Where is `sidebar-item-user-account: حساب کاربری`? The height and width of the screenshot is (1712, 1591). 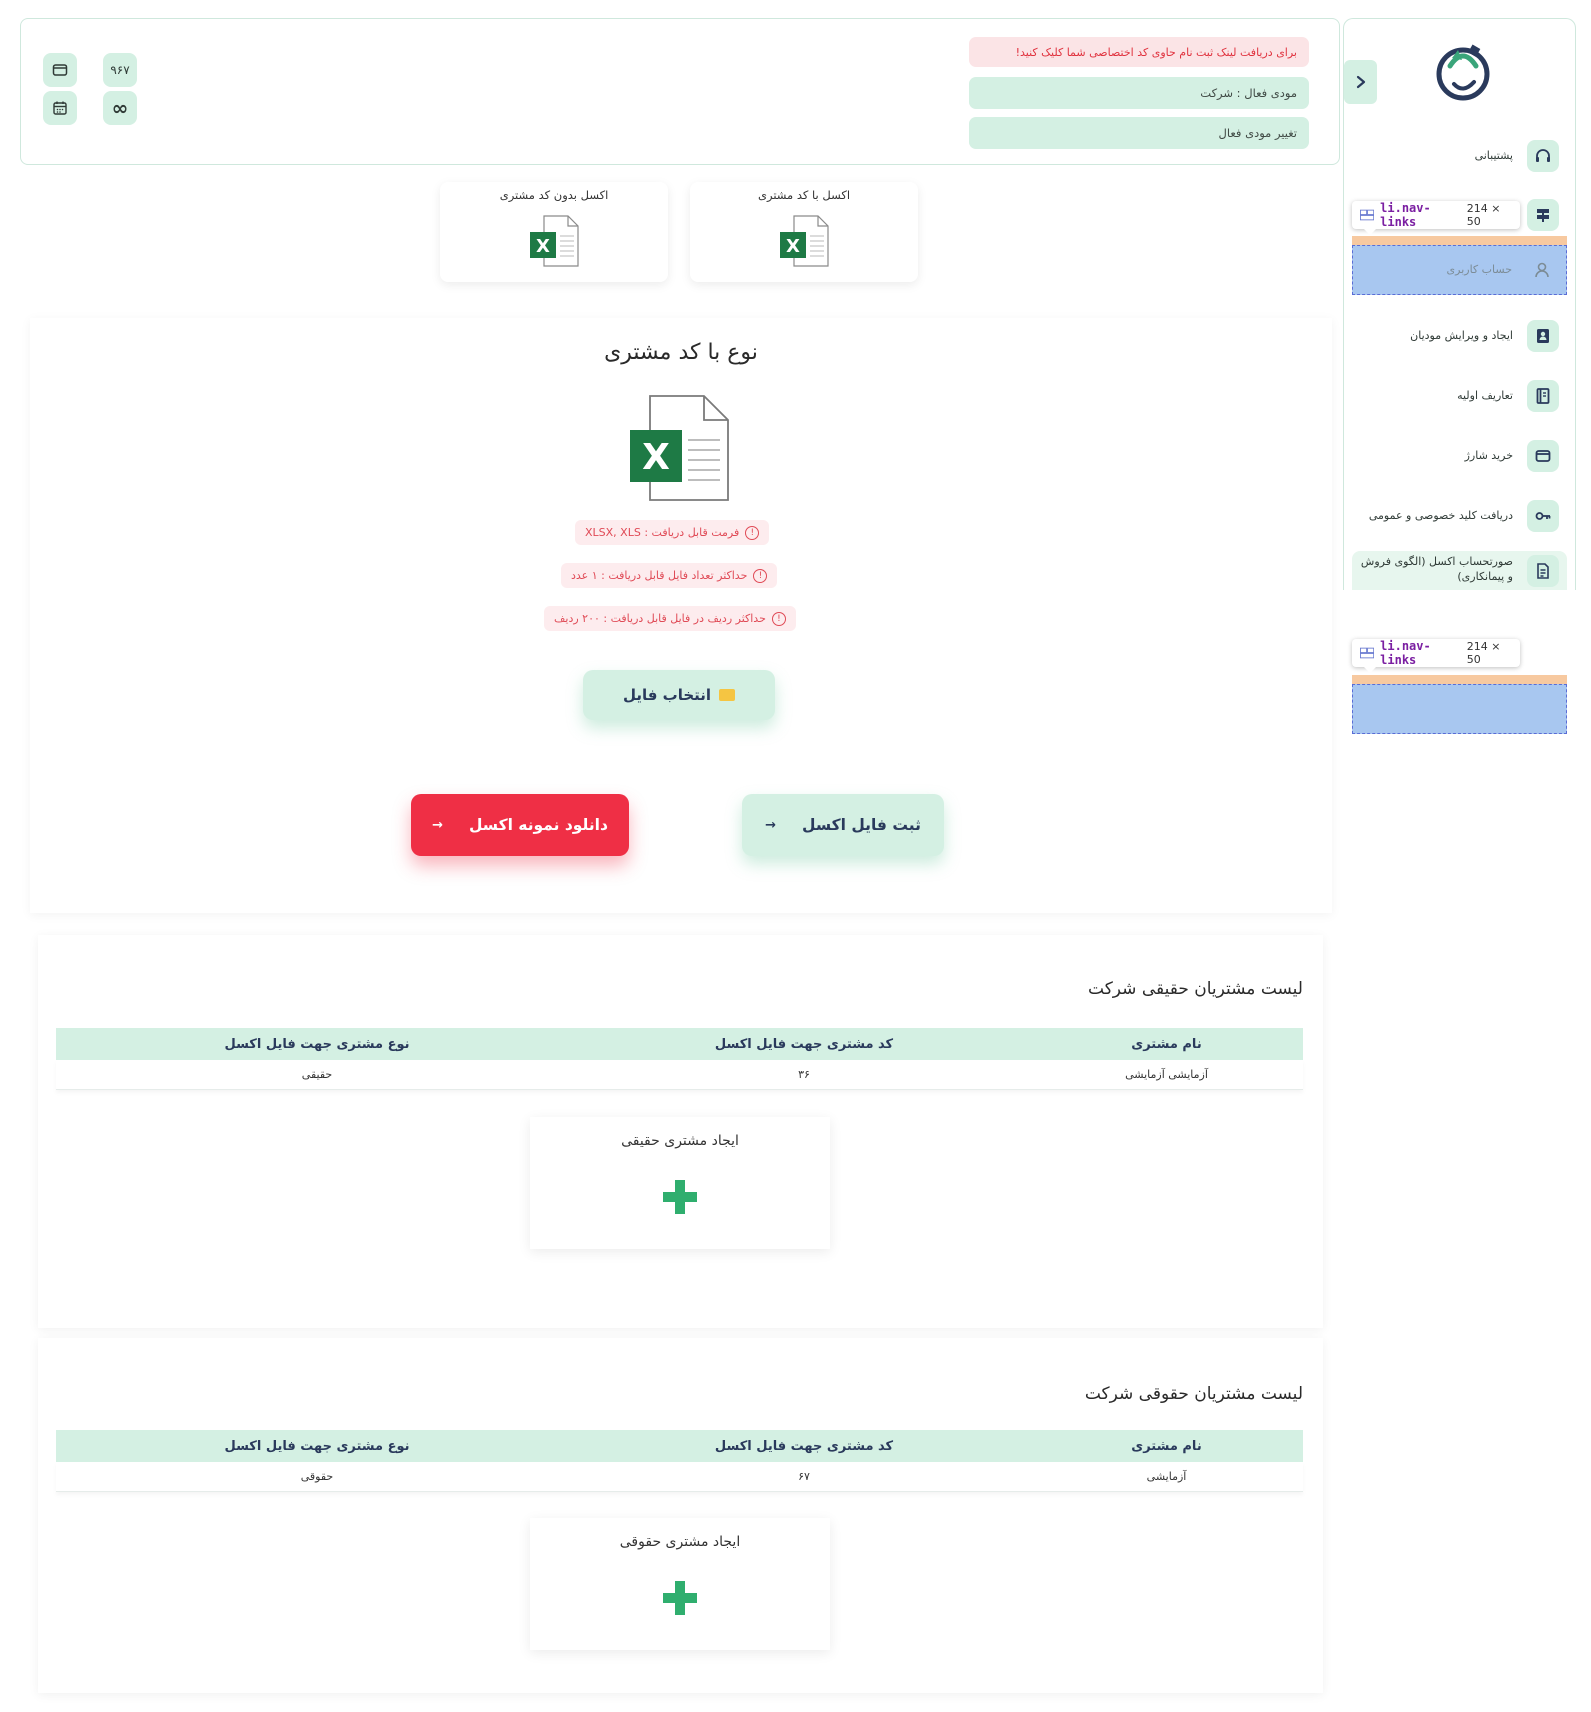 sidebar-item-user-account: حساب کاربری is located at coordinates (1459, 270).